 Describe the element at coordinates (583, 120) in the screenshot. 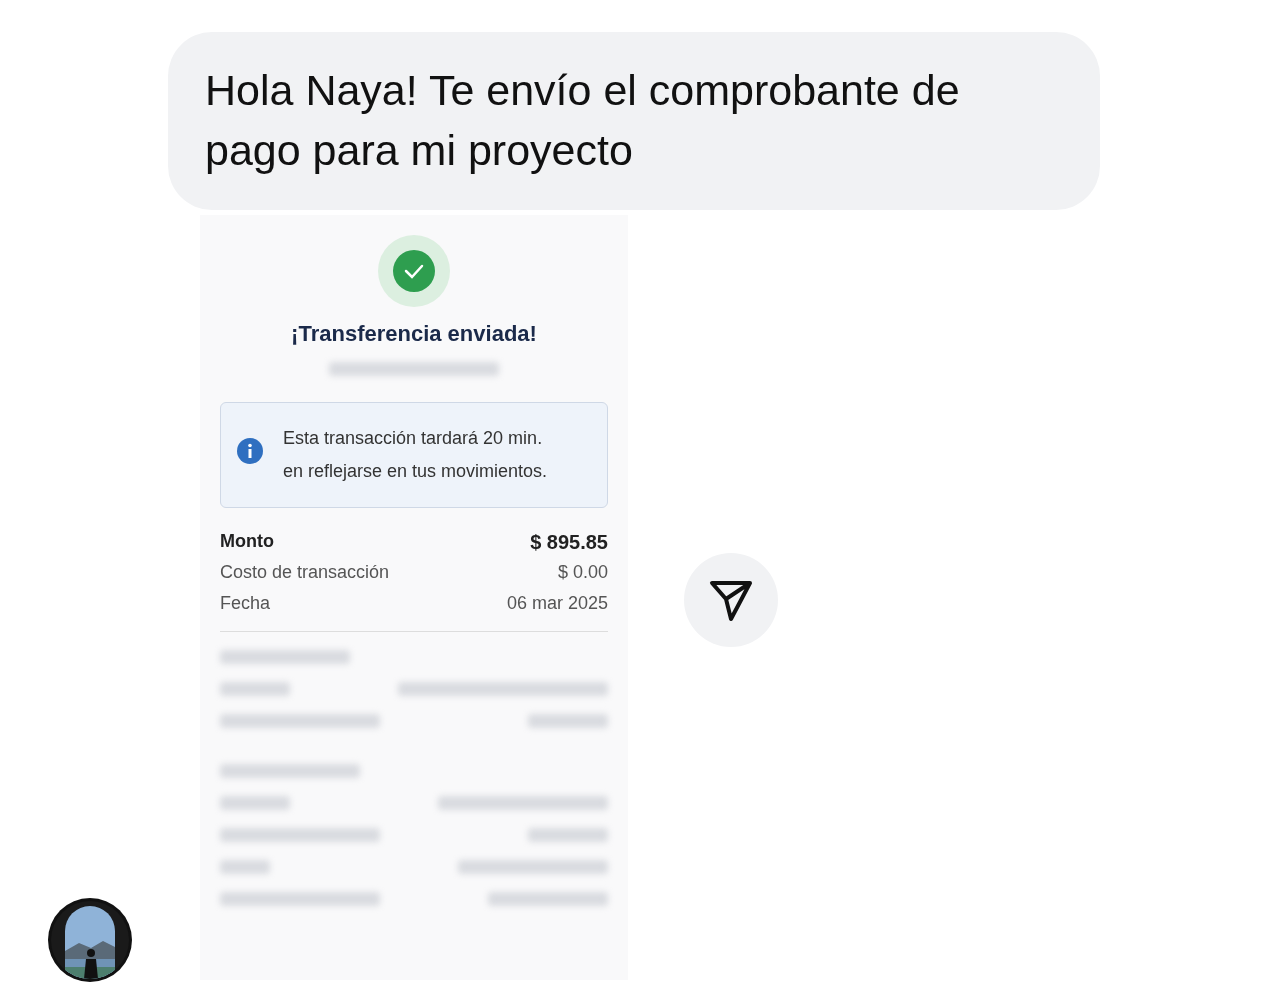

I see `message-text: Hola Naya! Te envío el comprobante de pago para mi proyecto` at that location.